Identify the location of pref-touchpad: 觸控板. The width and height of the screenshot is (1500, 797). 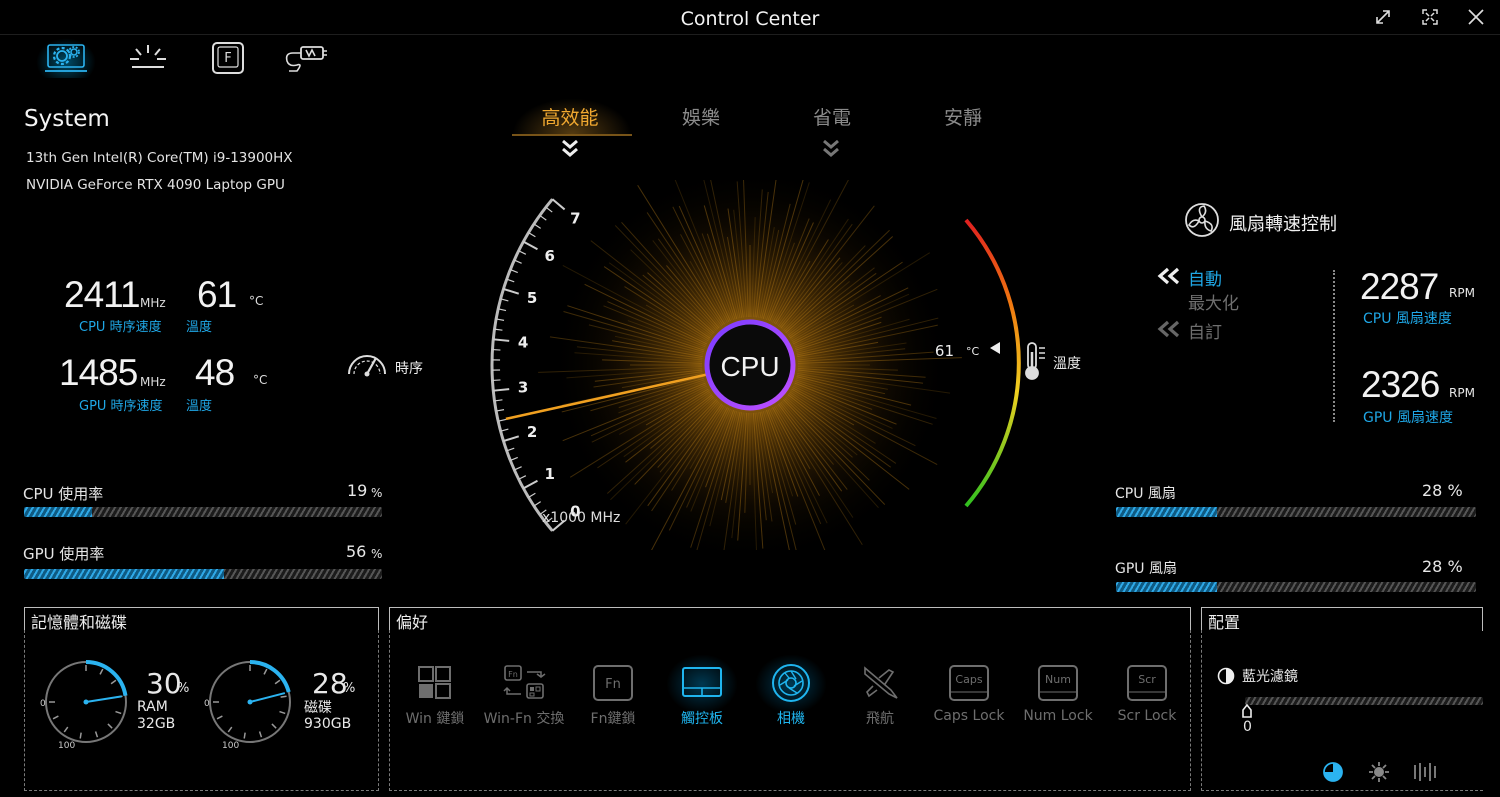
(702, 696).